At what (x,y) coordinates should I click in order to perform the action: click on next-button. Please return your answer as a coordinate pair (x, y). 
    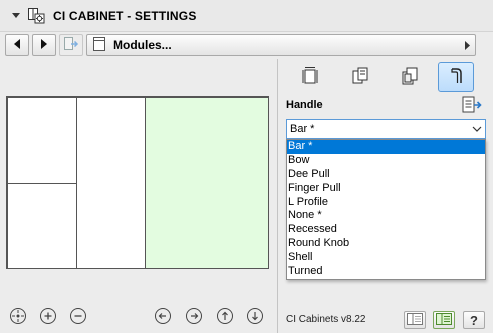
    Looking at the image, I should click on (44, 45).